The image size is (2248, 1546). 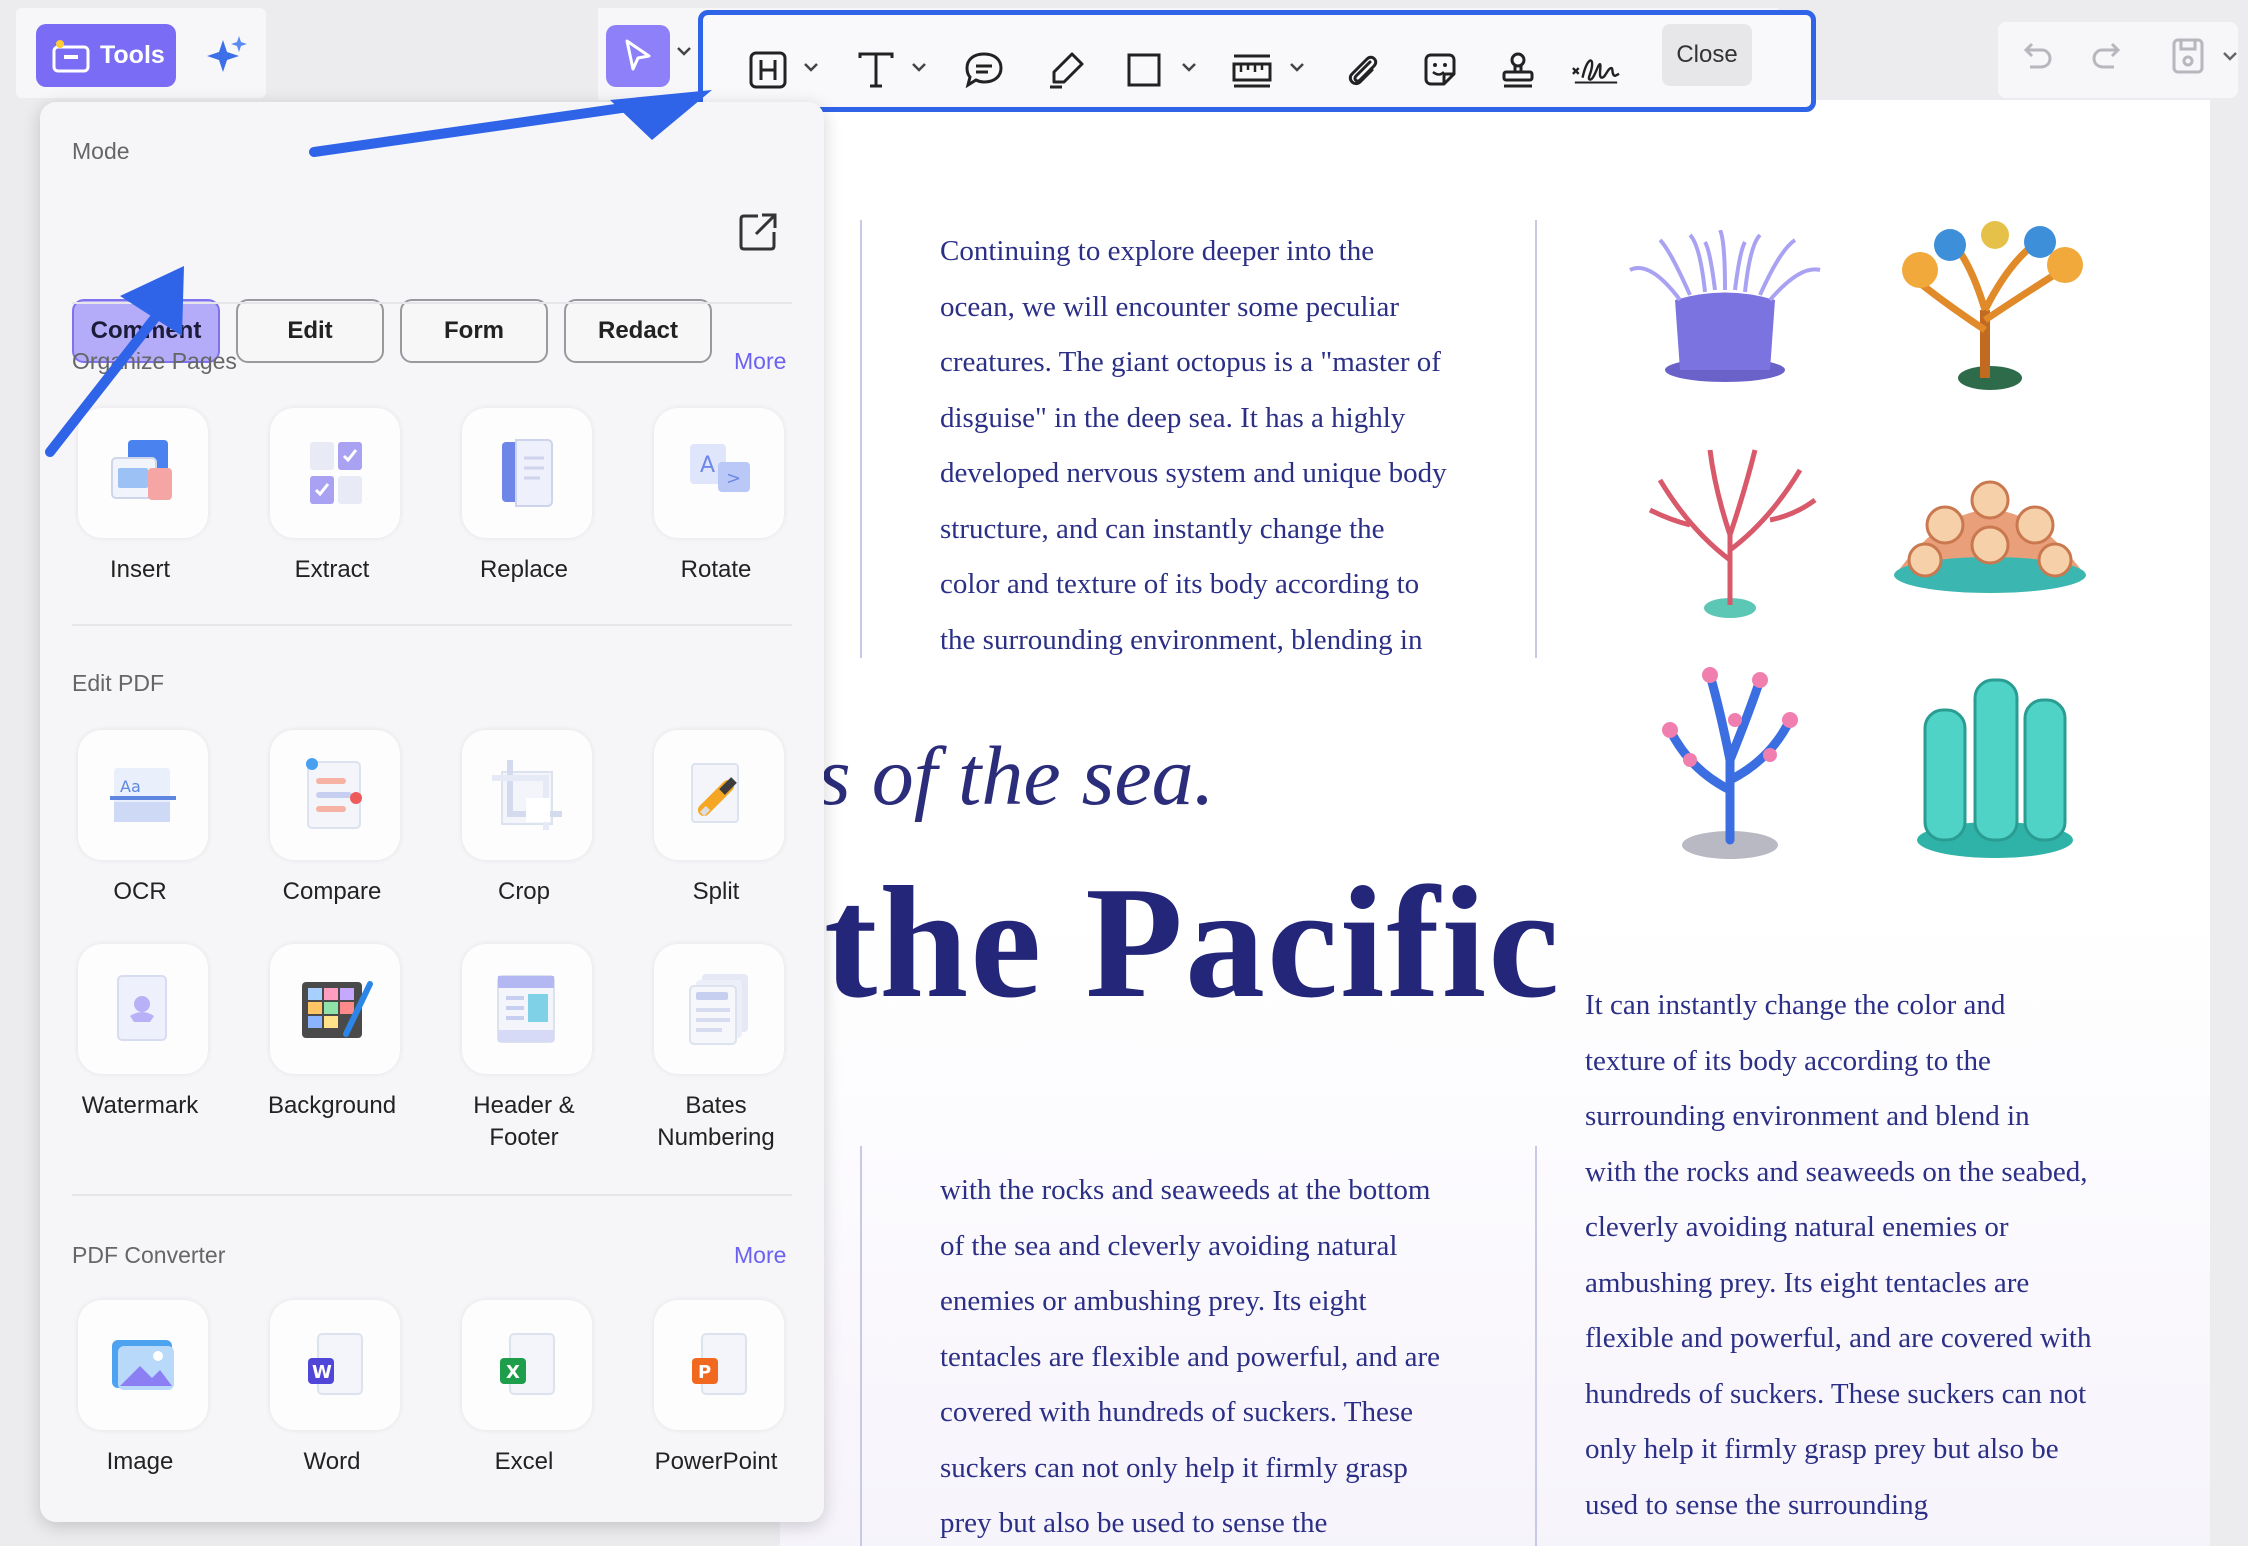 I want to click on excel-icon: X, so click(x=527, y=1364).